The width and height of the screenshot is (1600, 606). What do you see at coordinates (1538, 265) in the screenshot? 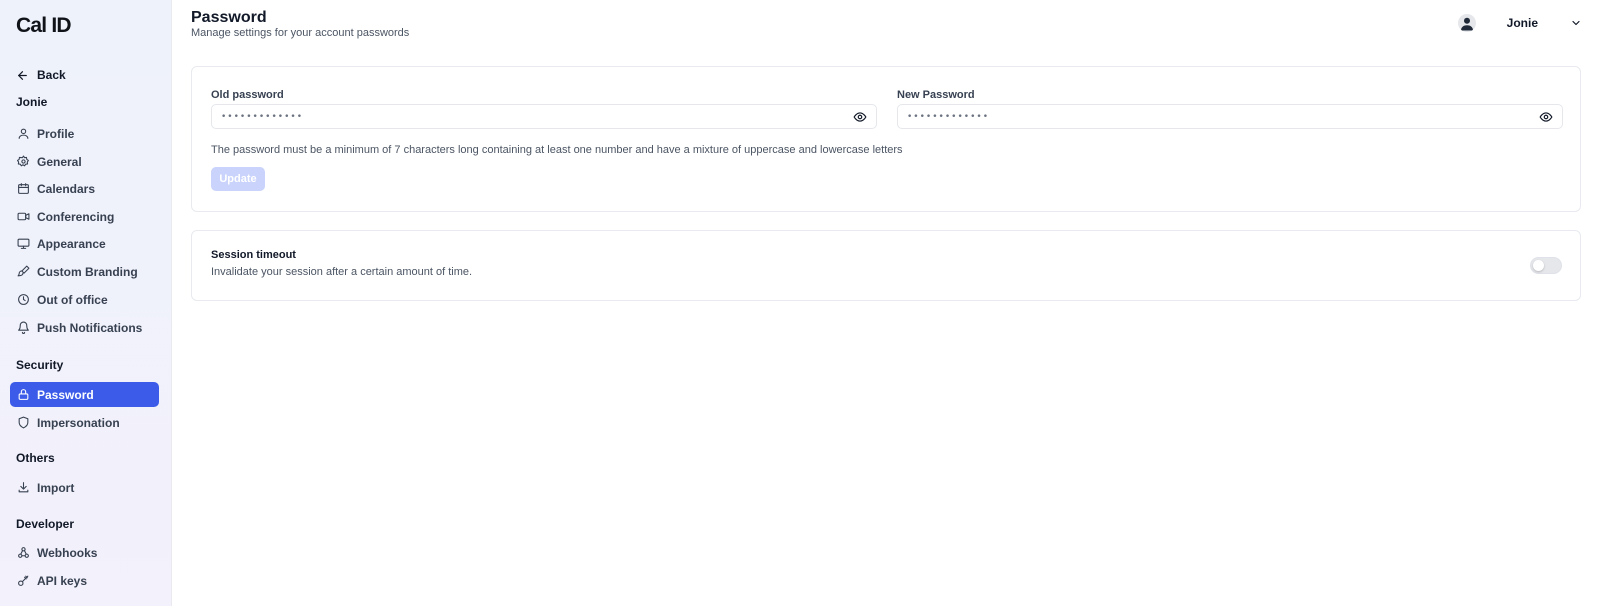
I see `toggle-knob` at bounding box center [1538, 265].